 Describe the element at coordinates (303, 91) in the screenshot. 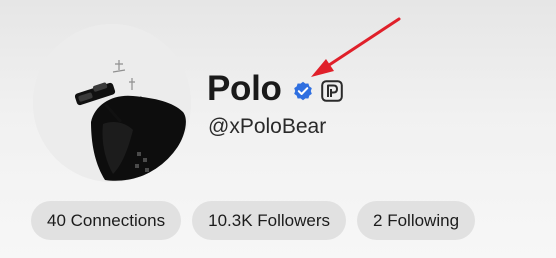

I see `verified-check-icon` at that location.